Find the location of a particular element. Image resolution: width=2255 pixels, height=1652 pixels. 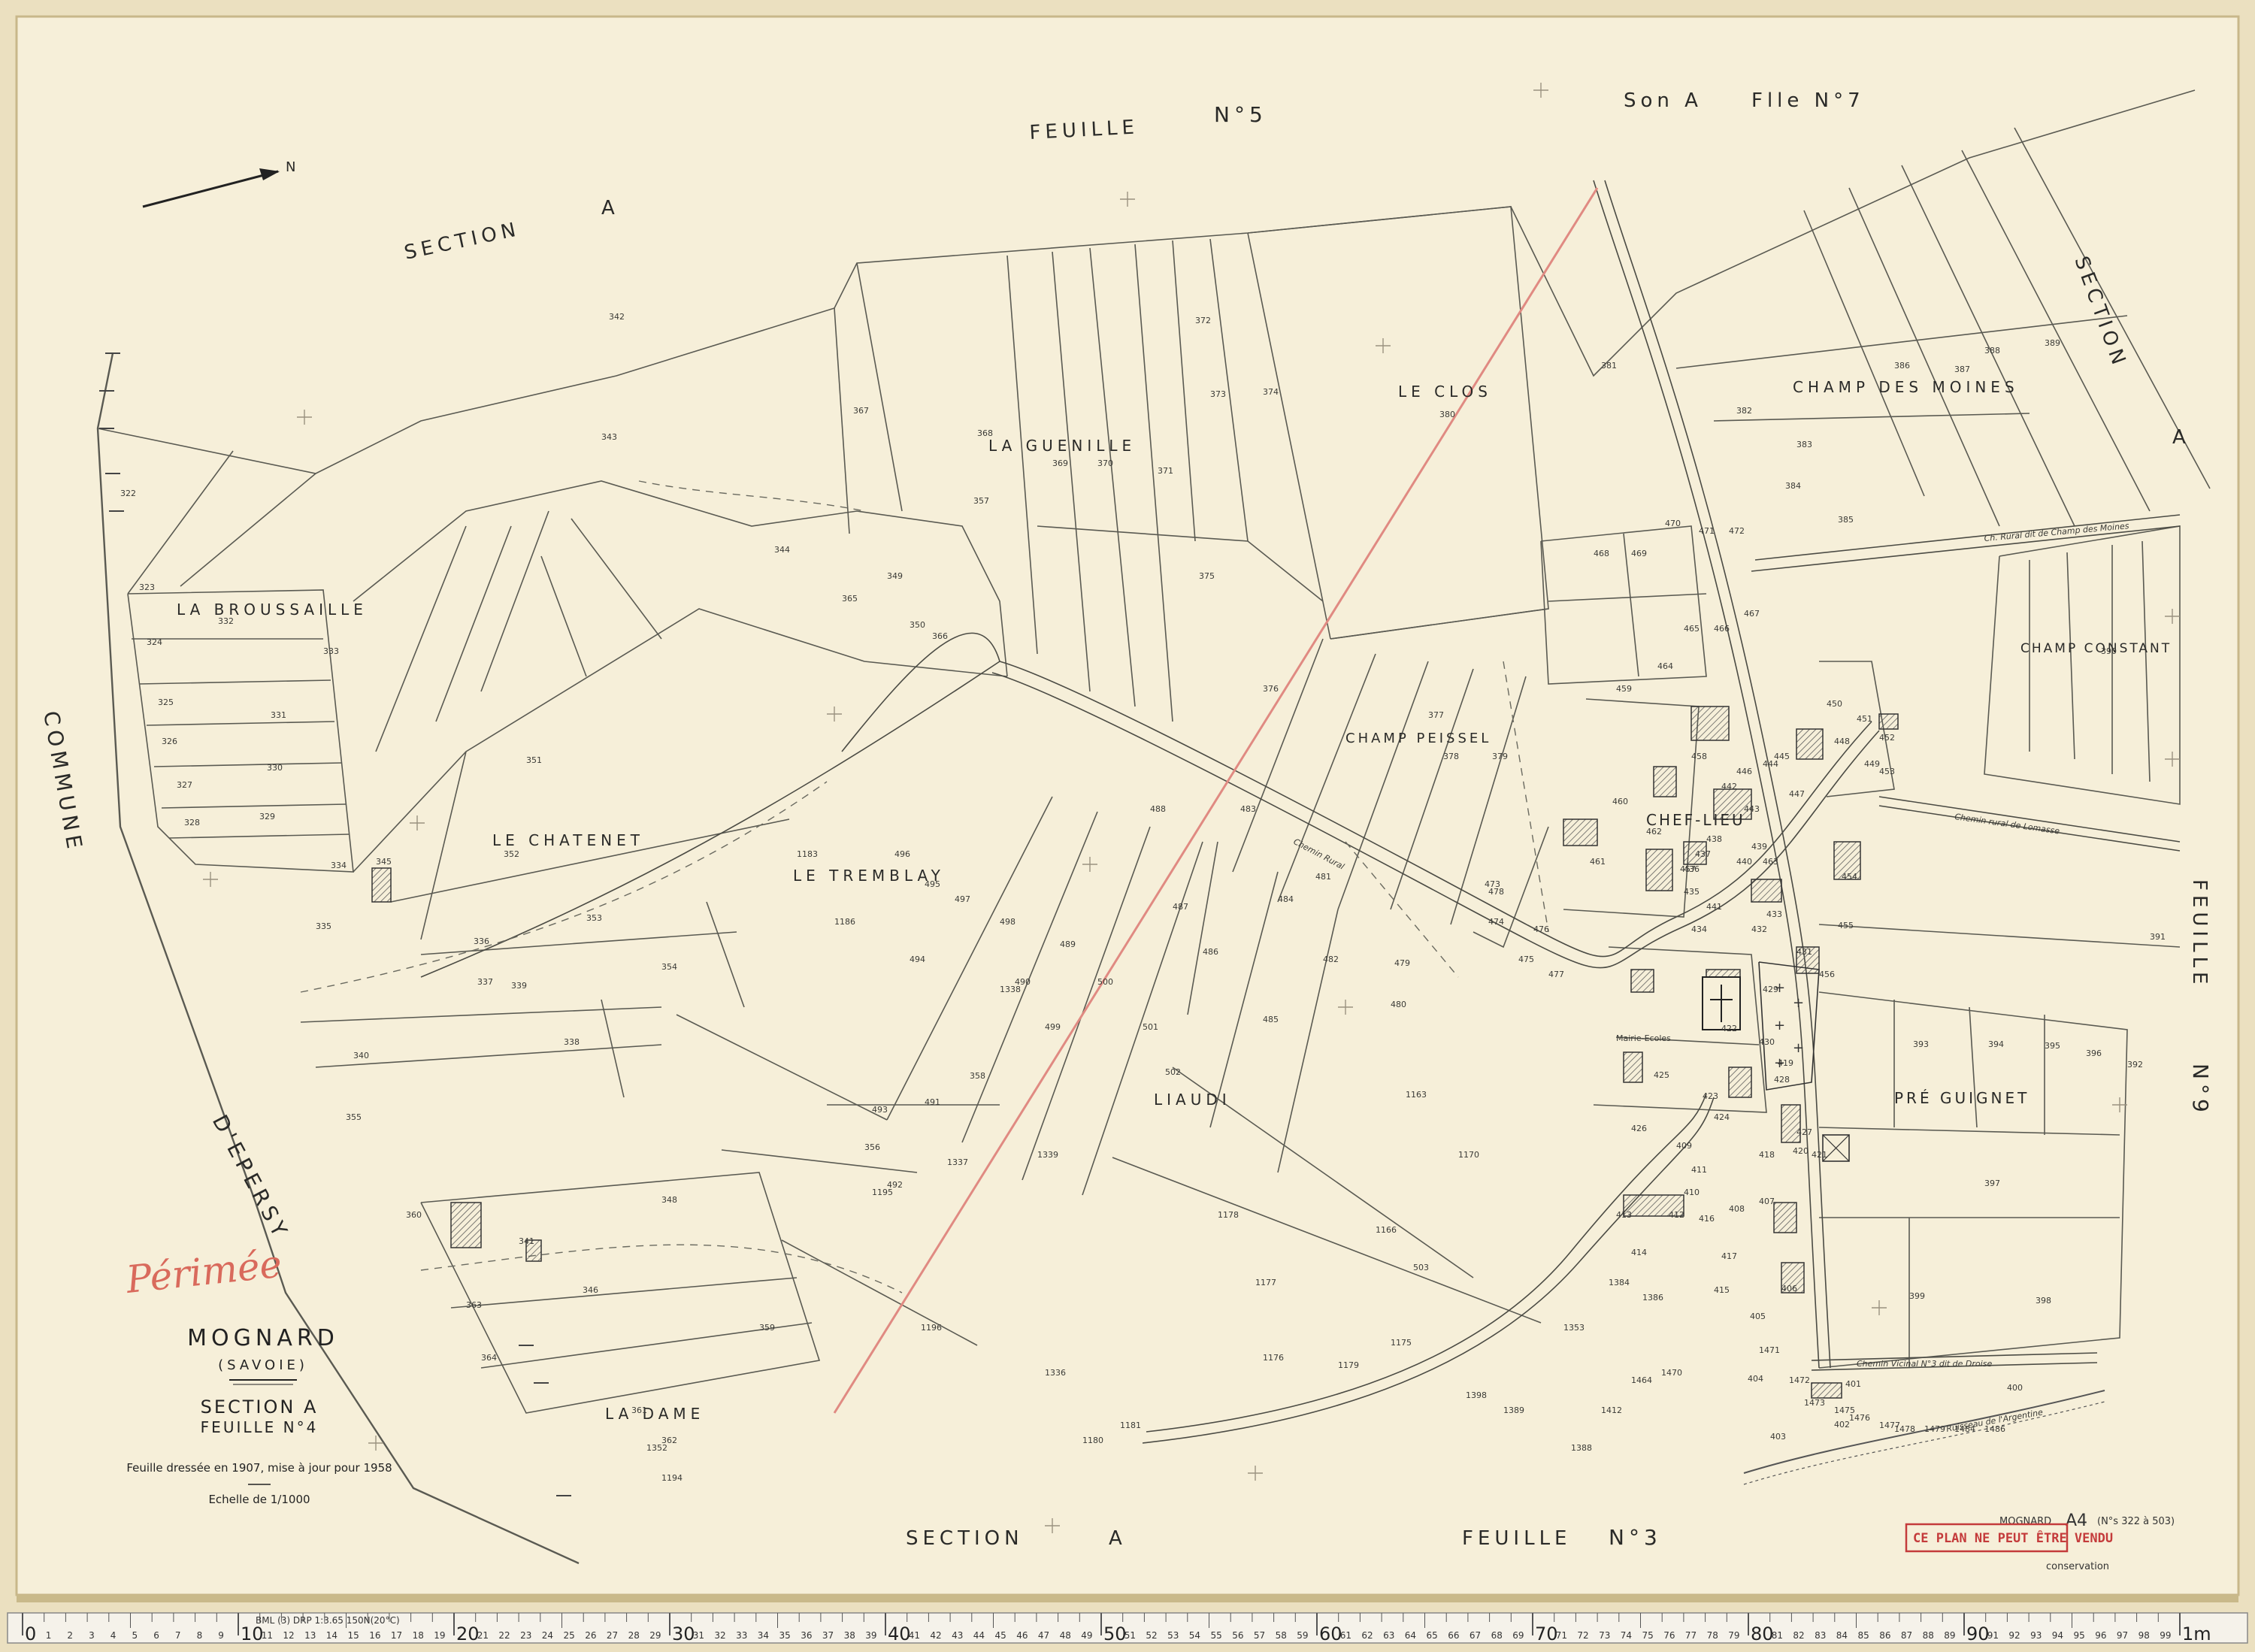

title-sheet: FEUILLE N°4 is located at coordinates (260, 1427).